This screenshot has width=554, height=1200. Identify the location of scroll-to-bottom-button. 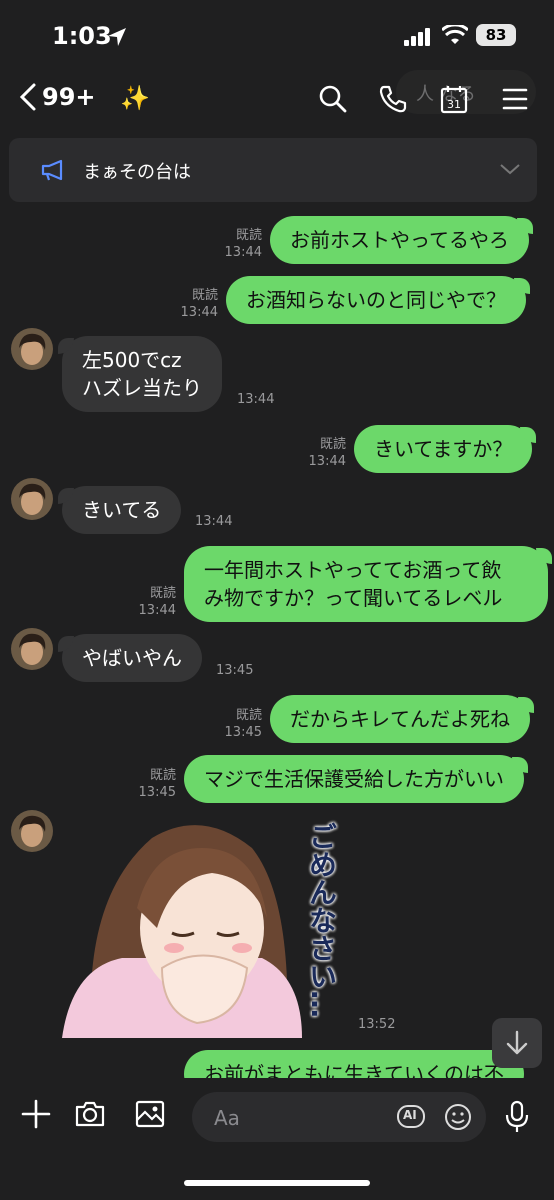
(517, 1043).